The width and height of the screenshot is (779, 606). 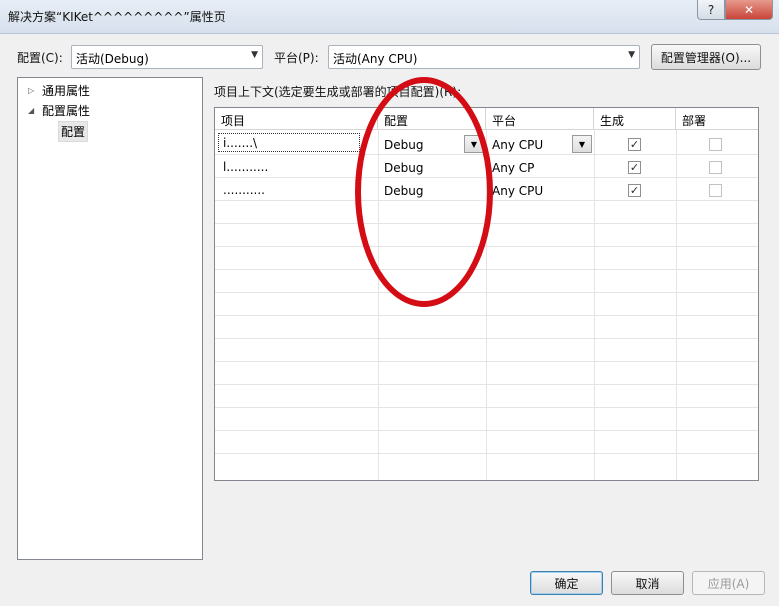 I want to click on apply-button: 应用(A), so click(x=728, y=583).